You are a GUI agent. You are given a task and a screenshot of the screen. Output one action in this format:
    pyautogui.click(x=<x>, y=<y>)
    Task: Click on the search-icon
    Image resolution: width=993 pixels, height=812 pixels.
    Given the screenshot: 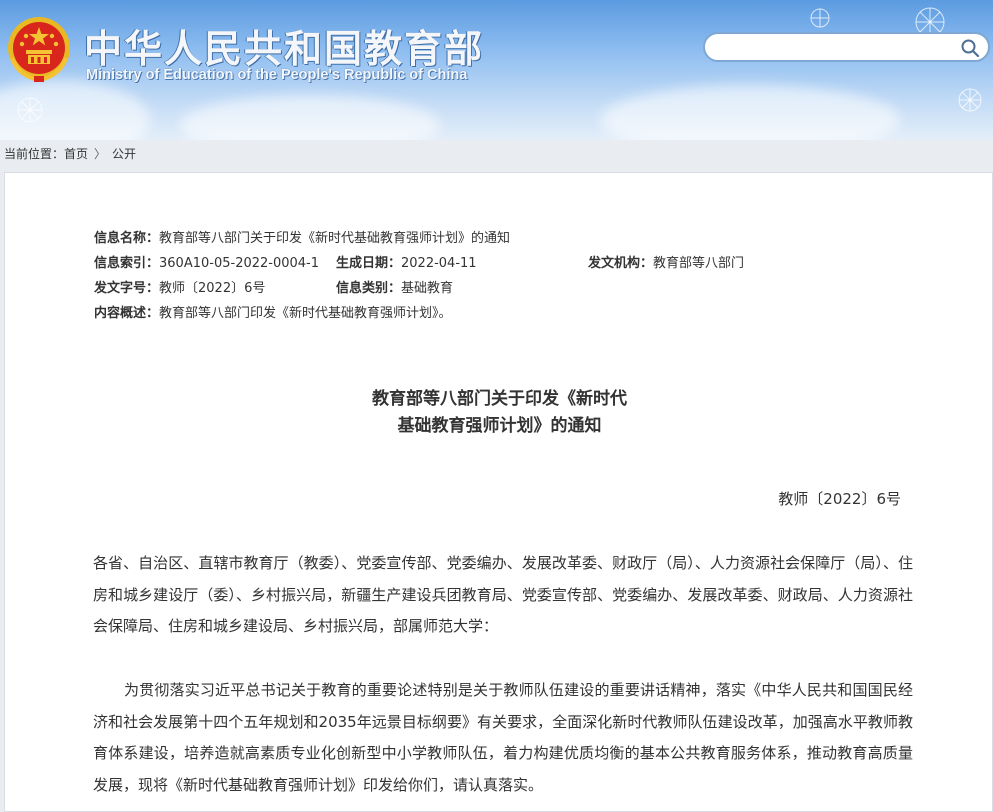 What is the action you would take?
    pyautogui.click(x=970, y=48)
    